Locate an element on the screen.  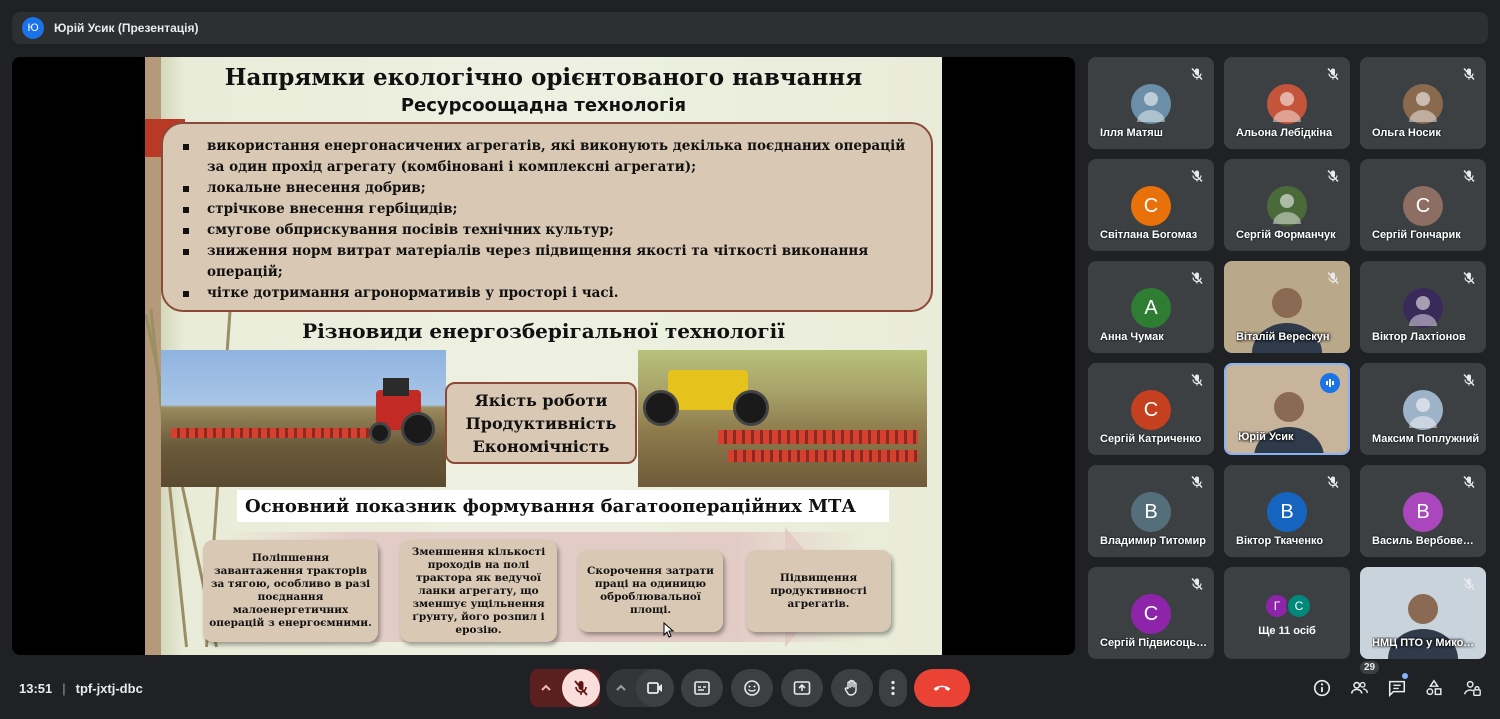
speaking-indicator is located at coordinates (1330, 383).